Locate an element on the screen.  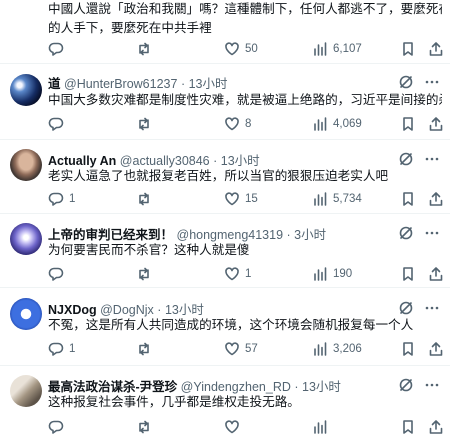
display-name: 道 is located at coordinates (54, 84).